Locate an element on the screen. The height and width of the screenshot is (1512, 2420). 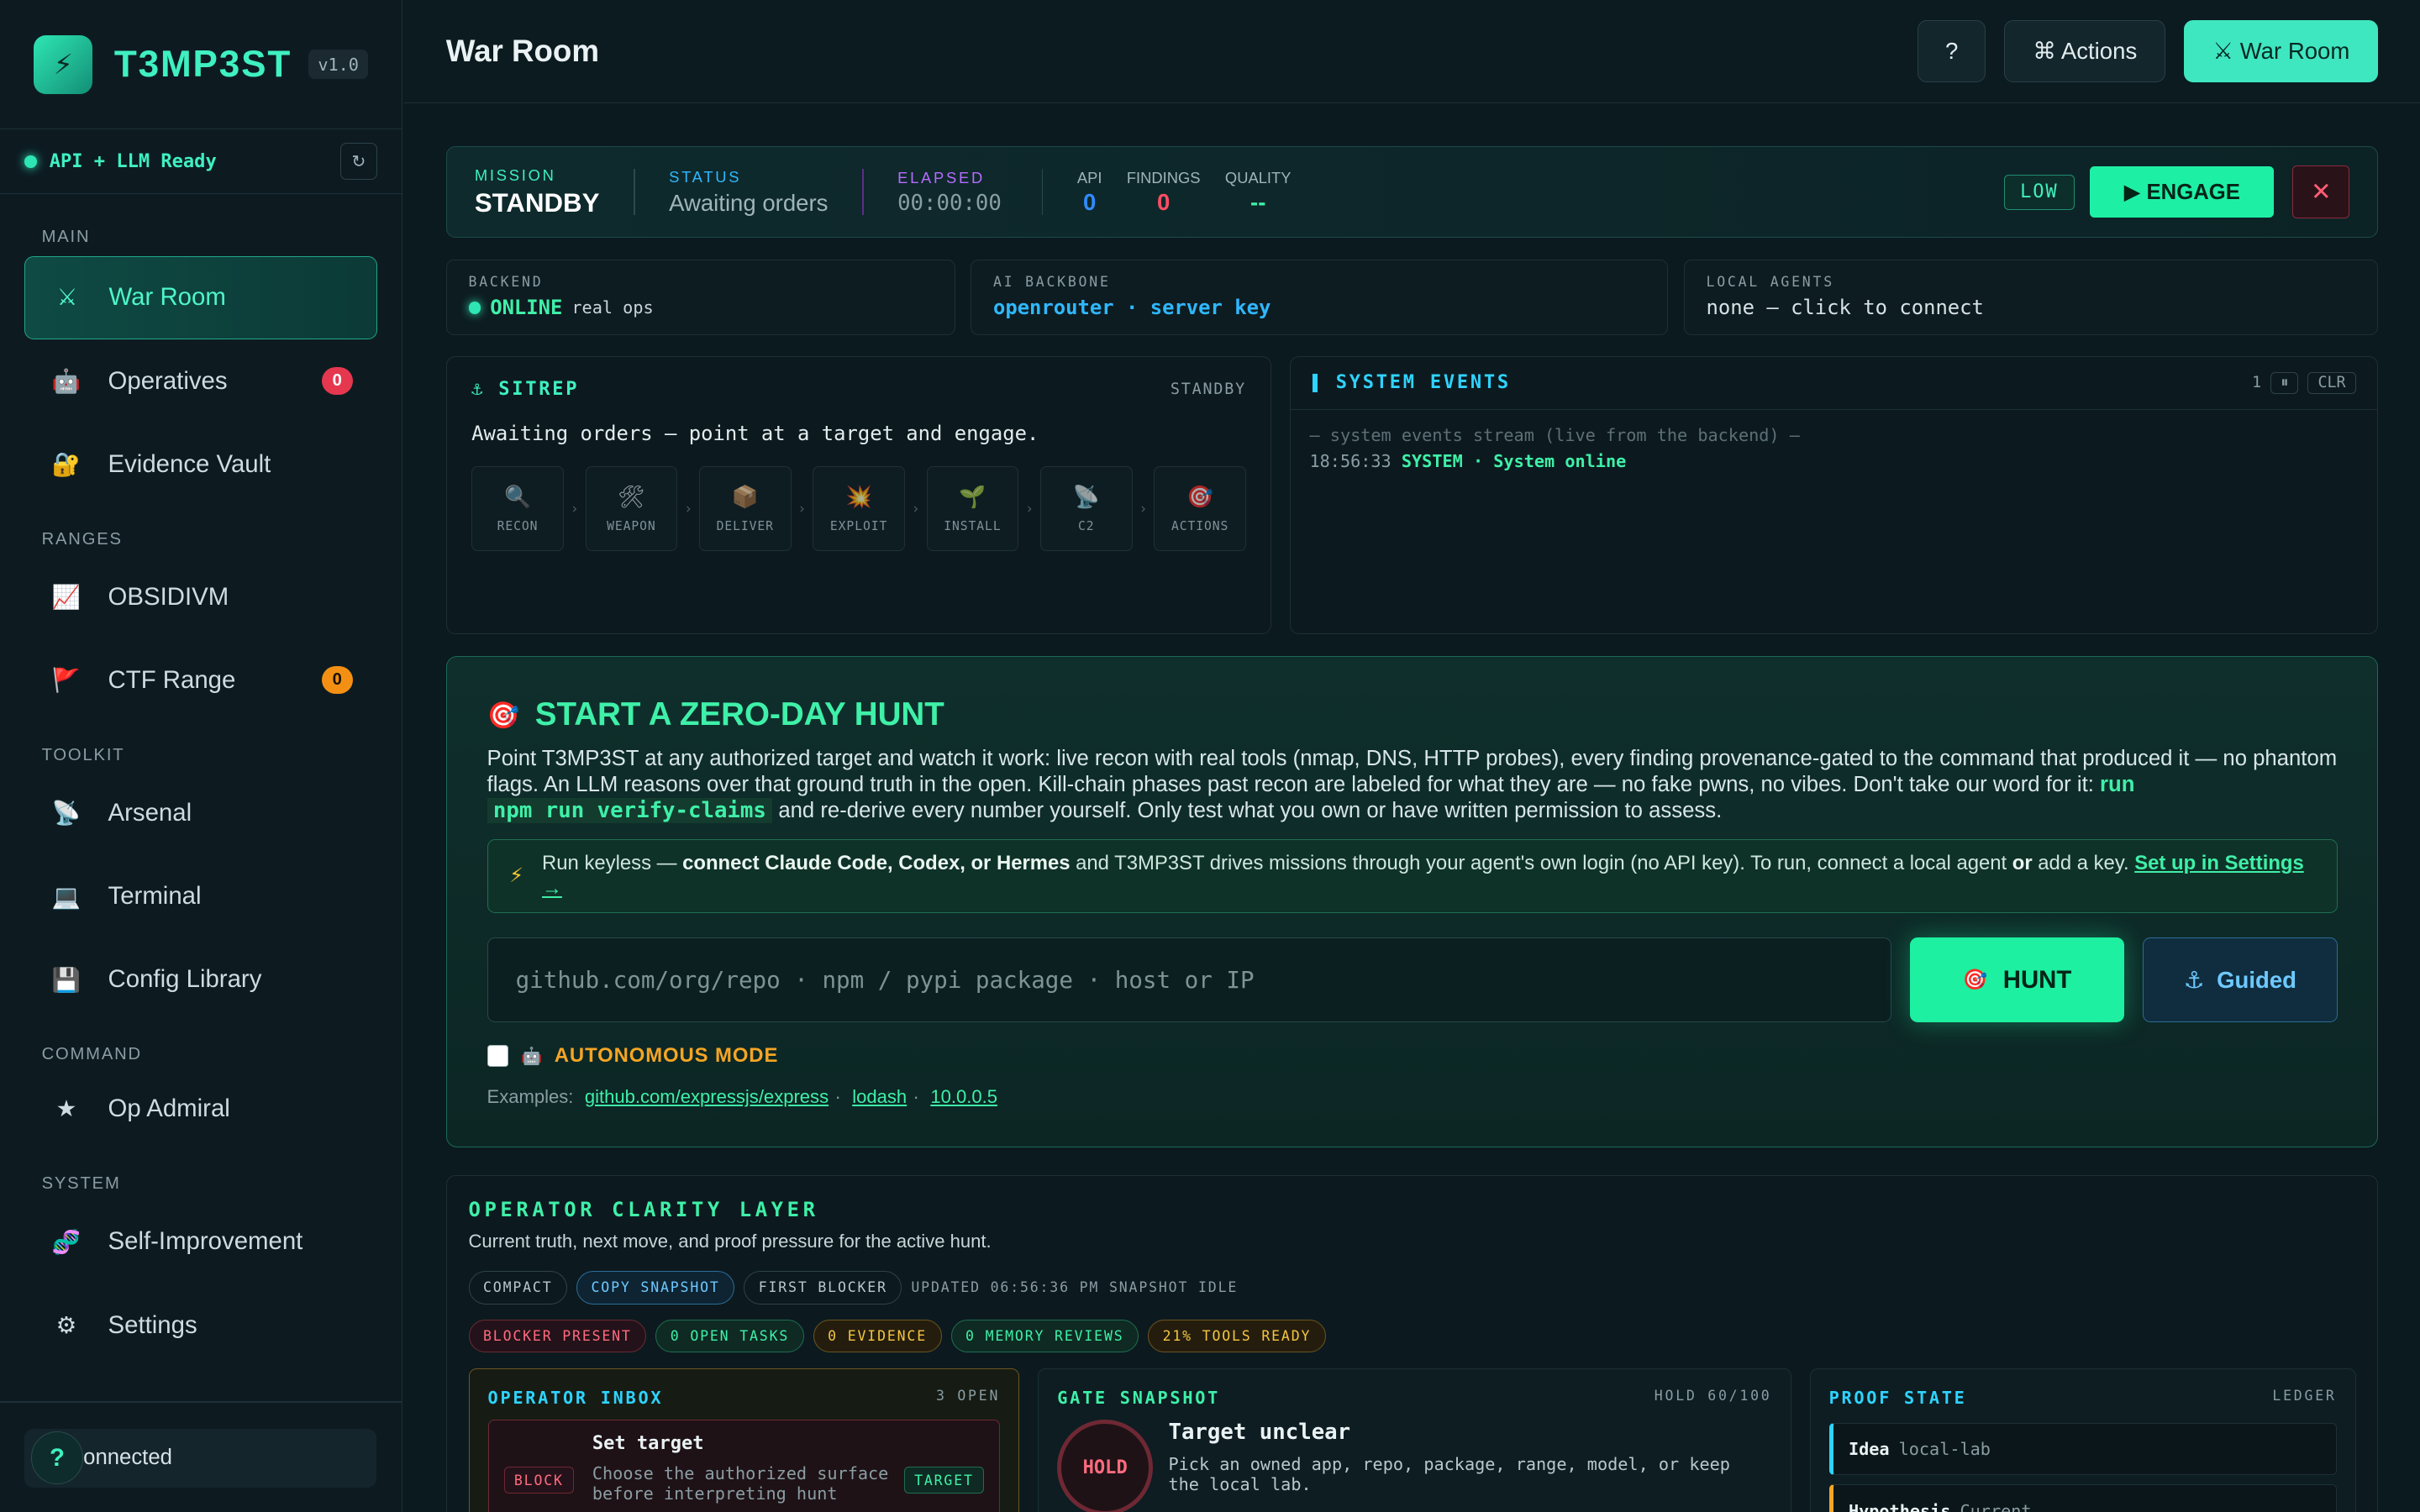
sidebar-item-label: OBSIDIVM is located at coordinates (168, 596).